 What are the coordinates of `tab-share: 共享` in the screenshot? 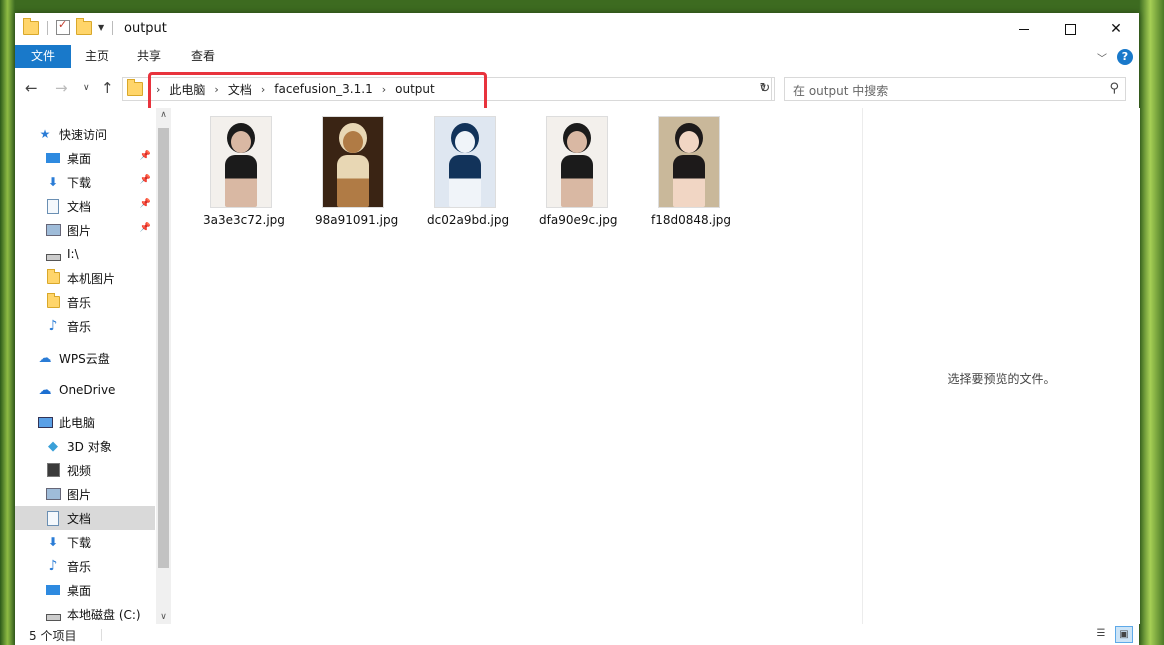 It's located at (149, 56).